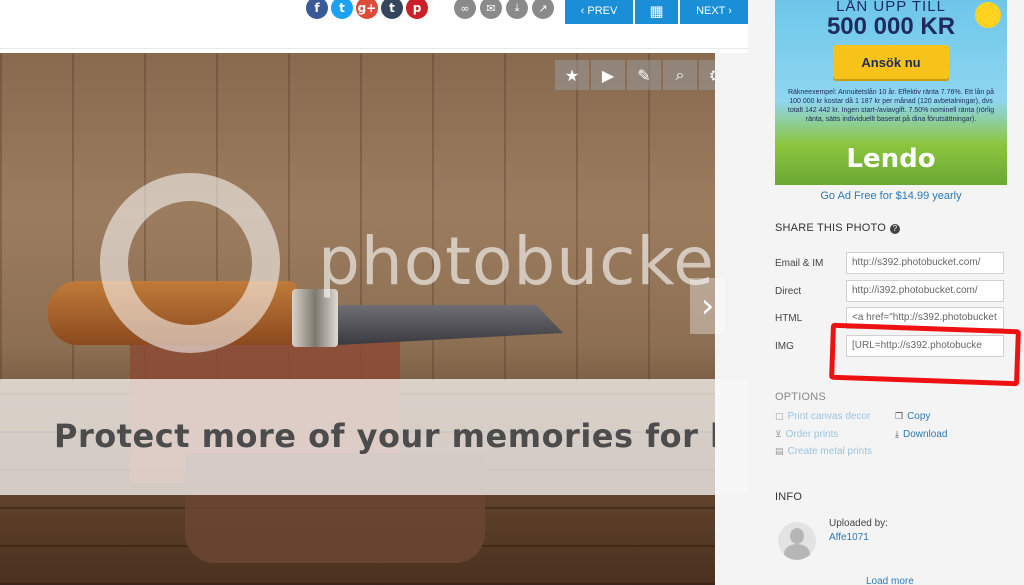  What do you see at coordinates (516, 261) in the screenshot?
I see `watermark-text: photobucket` at bounding box center [516, 261].